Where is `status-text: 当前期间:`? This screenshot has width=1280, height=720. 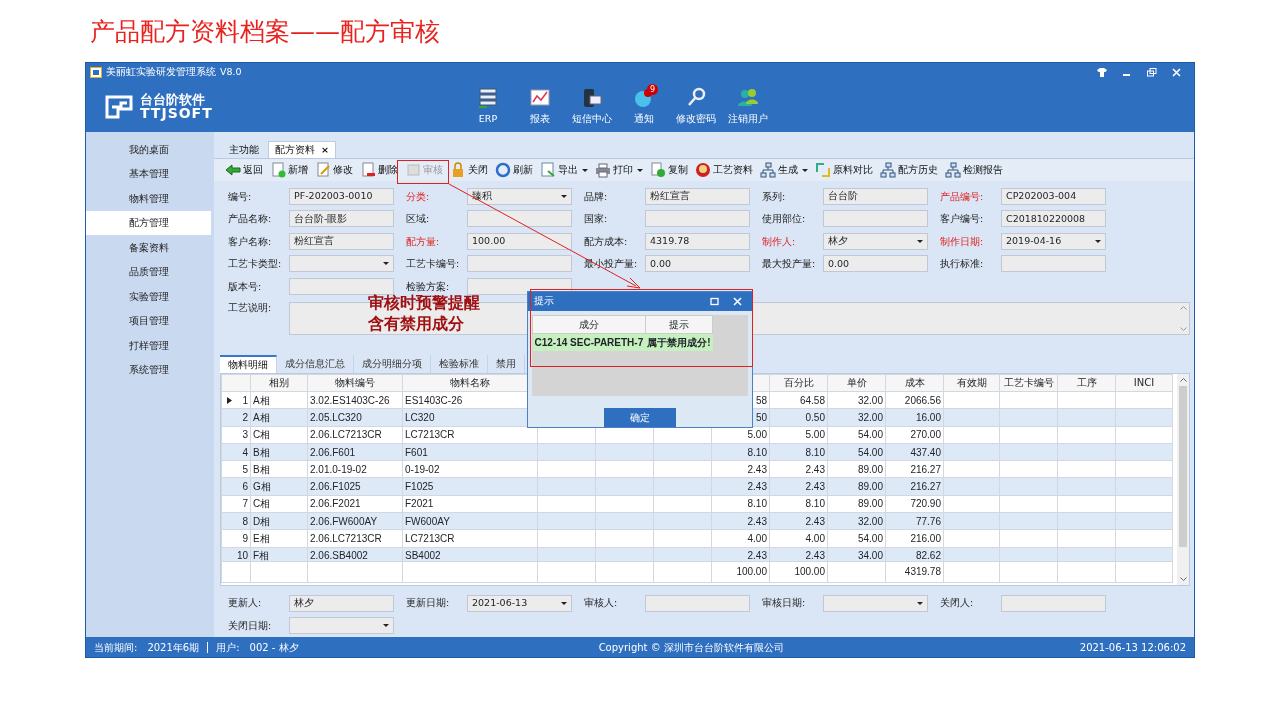 status-text: 当前期间: is located at coordinates (116, 647).